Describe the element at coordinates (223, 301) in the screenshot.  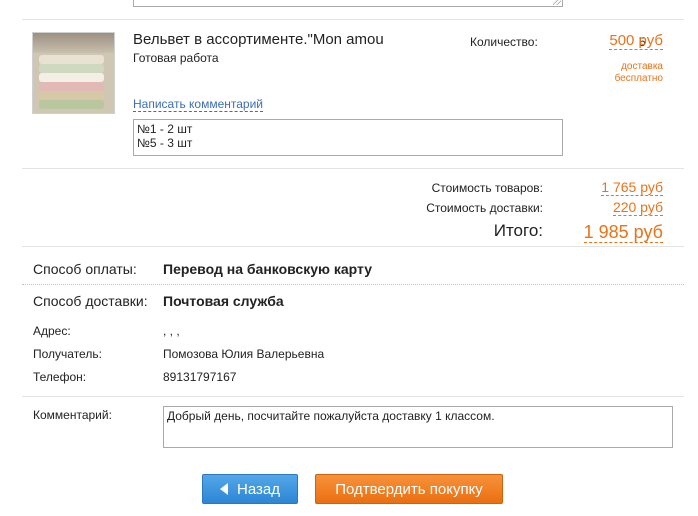
I see `shipping-method-value: Почтовая служба` at that location.